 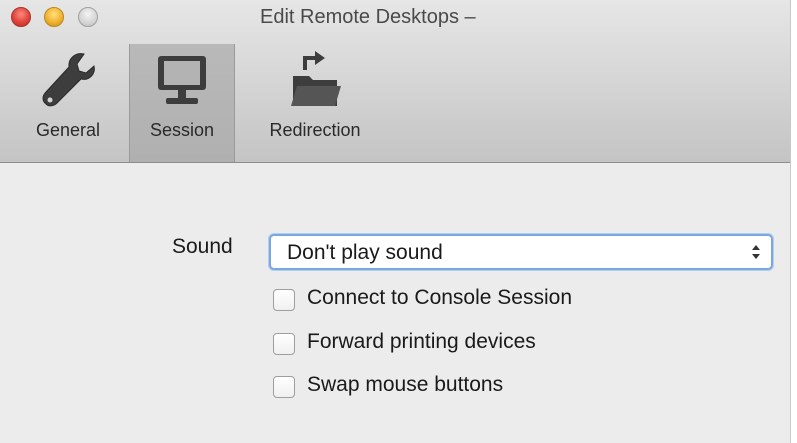 I want to click on sound-select-value: Don't play sound, so click(x=365, y=252).